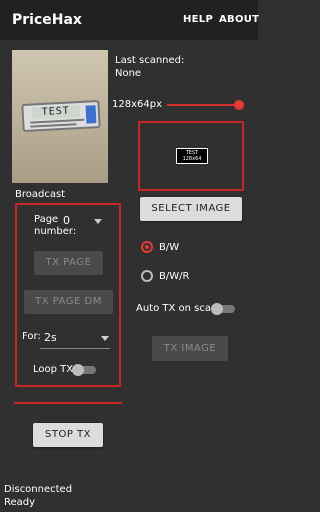 This screenshot has width=320, height=512. I want to click on price-tag-screen: TEST, so click(56, 112).